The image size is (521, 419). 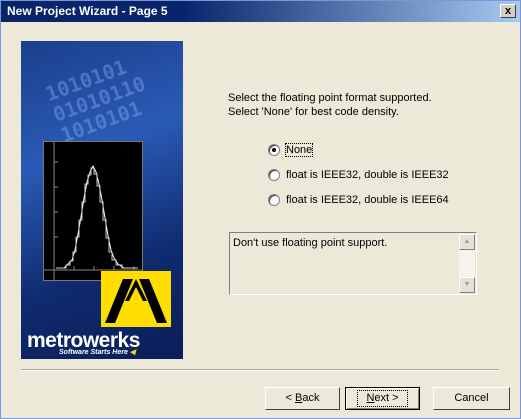 What do you see at coordinates (132, 352) in the screenshot?
I see `arrow-icon: ◀` at bounding box center [132, 352].